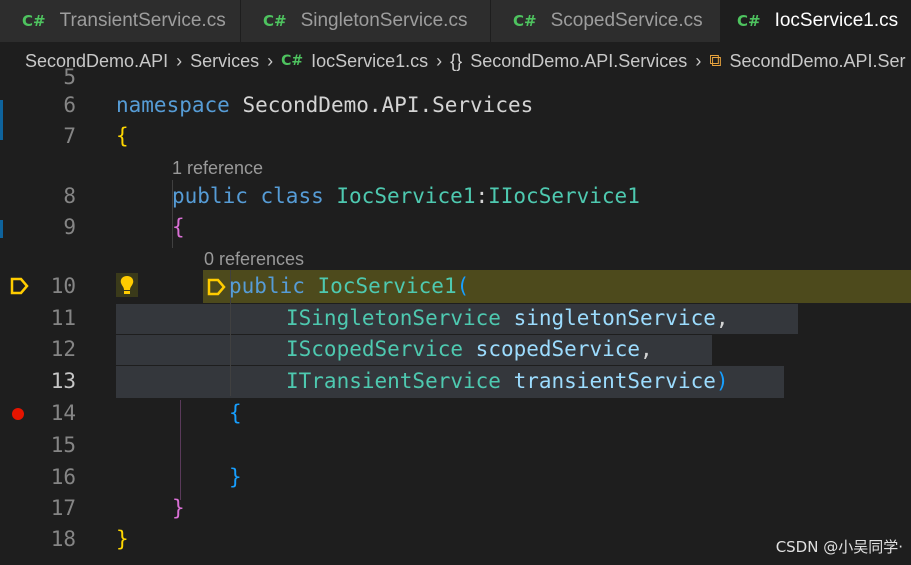  What do you see at coordinates (351, 196) in the screenshot?
I see `code-line-8: 8 public class IocService1:IIocService1` at bounding box center [351, 196].